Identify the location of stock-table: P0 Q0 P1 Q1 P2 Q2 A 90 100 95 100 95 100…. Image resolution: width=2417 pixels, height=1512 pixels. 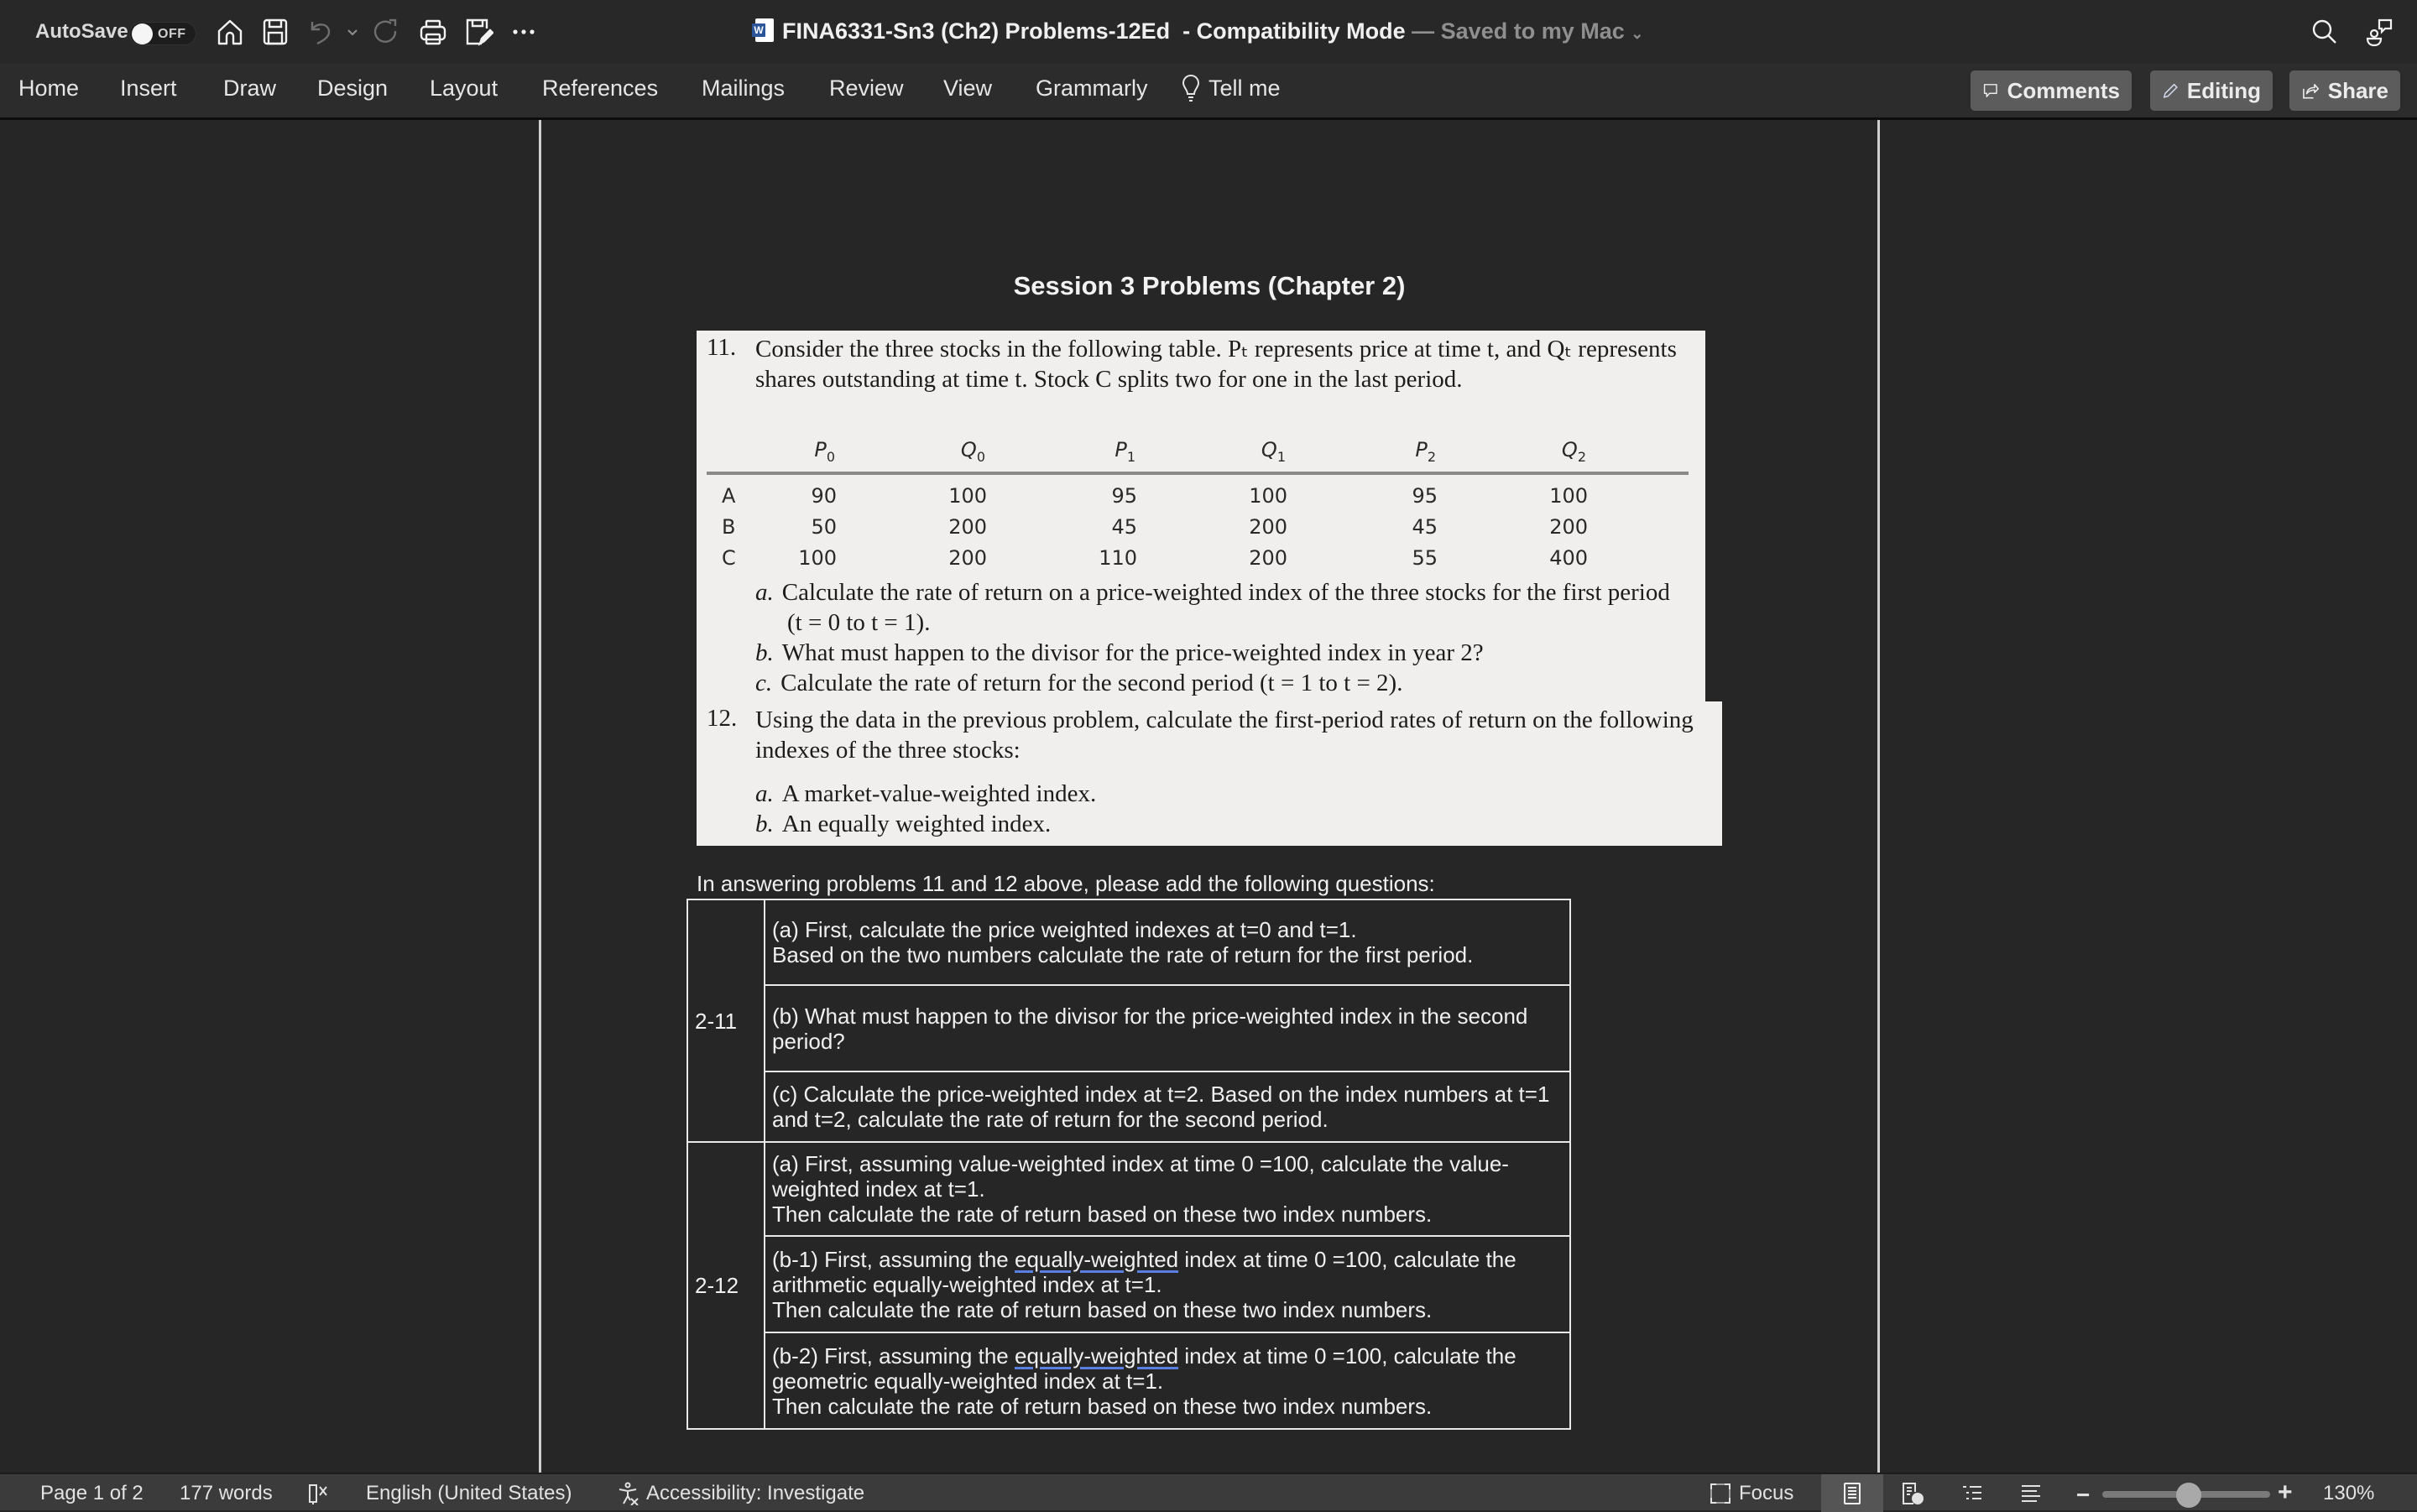
(1198, 502).